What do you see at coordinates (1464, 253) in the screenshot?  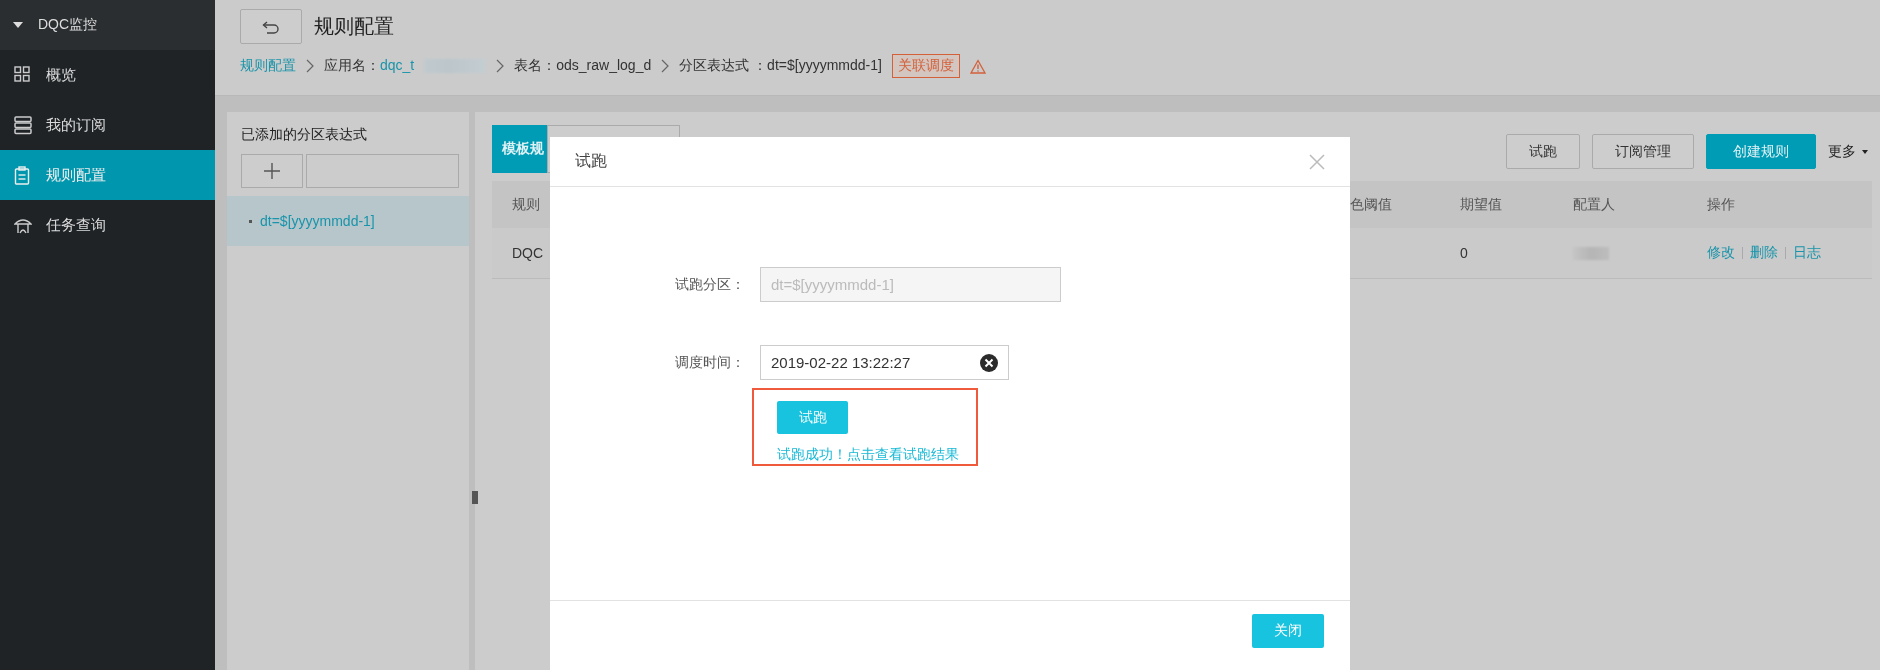 I see `table-cell: 0` at bounding box center [1464, 253].